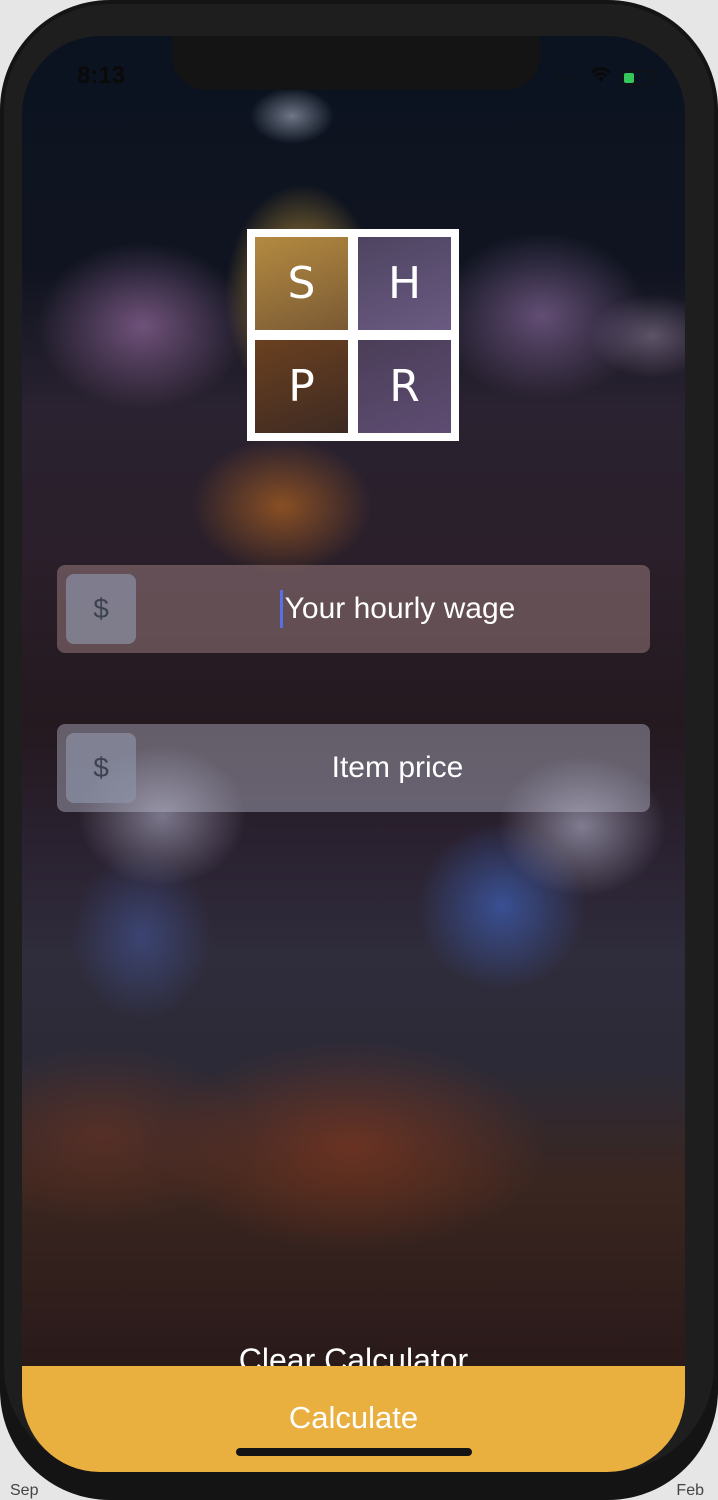 Image resolution: width=718 pixels, height=1500 pixels. What do you see at coordinates (354, 1452) in the screenshot?
I see `home-indicator` at bounding box center [354, 1452].